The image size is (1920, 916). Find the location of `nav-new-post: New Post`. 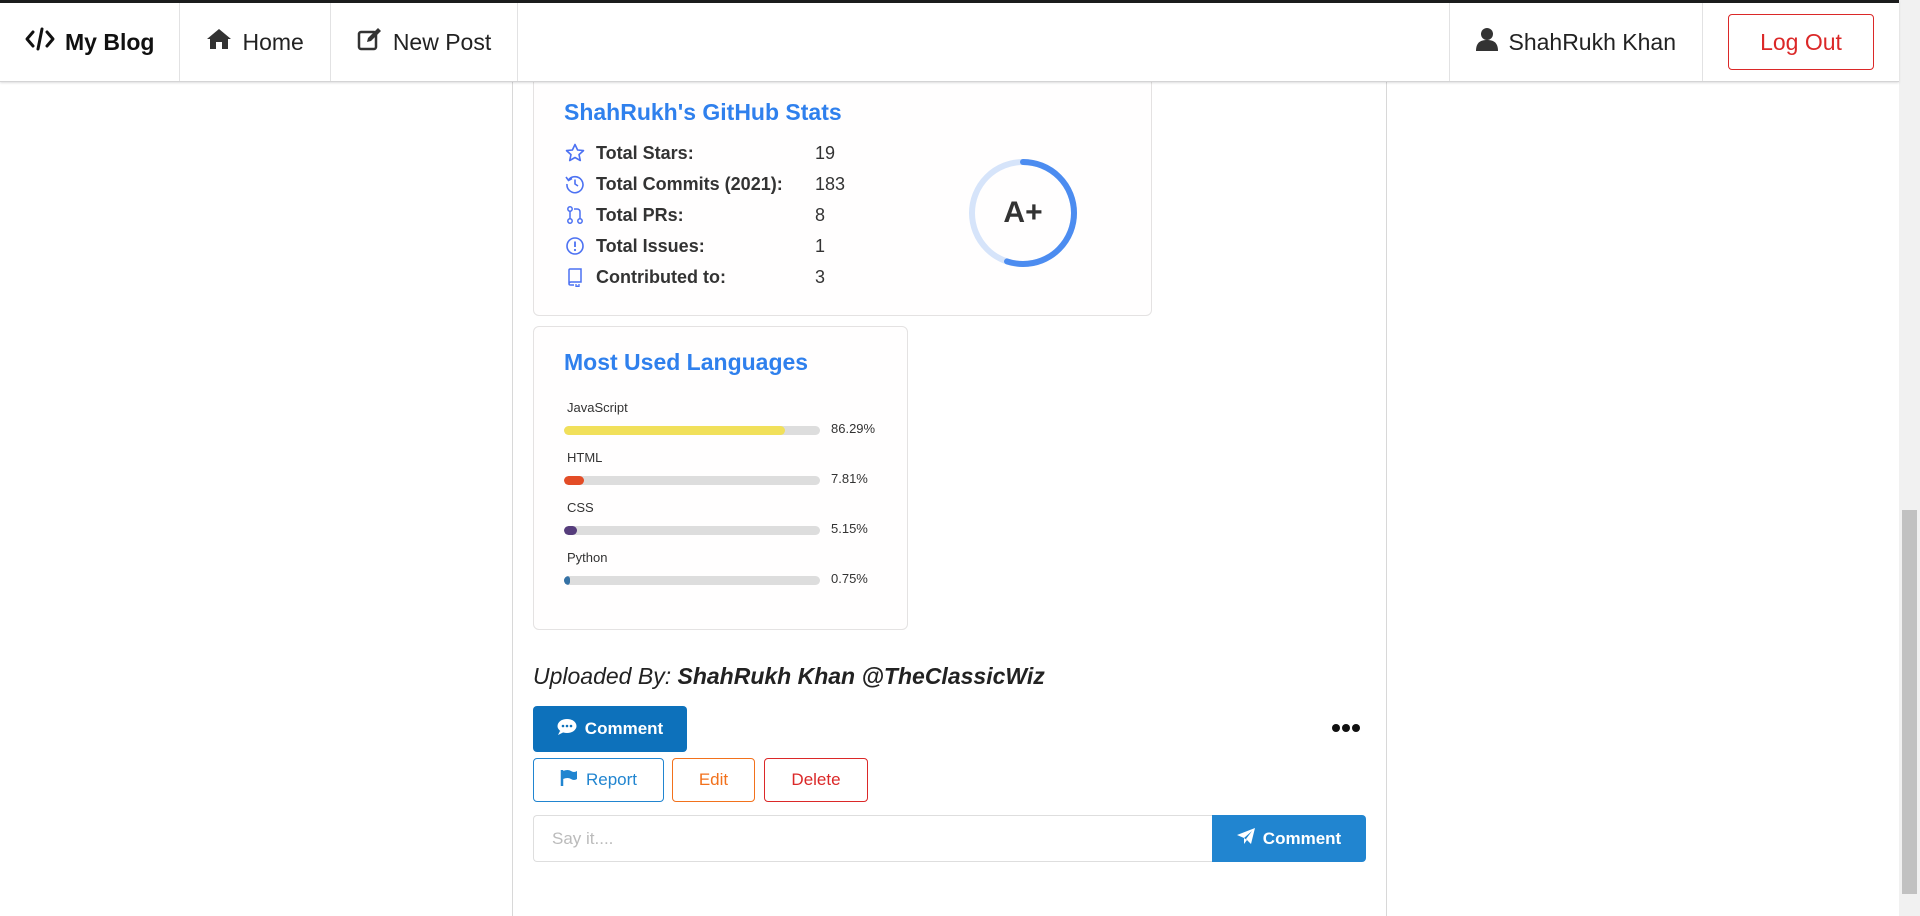

nav-new-post: New Post is located at coordinates (425, 42).